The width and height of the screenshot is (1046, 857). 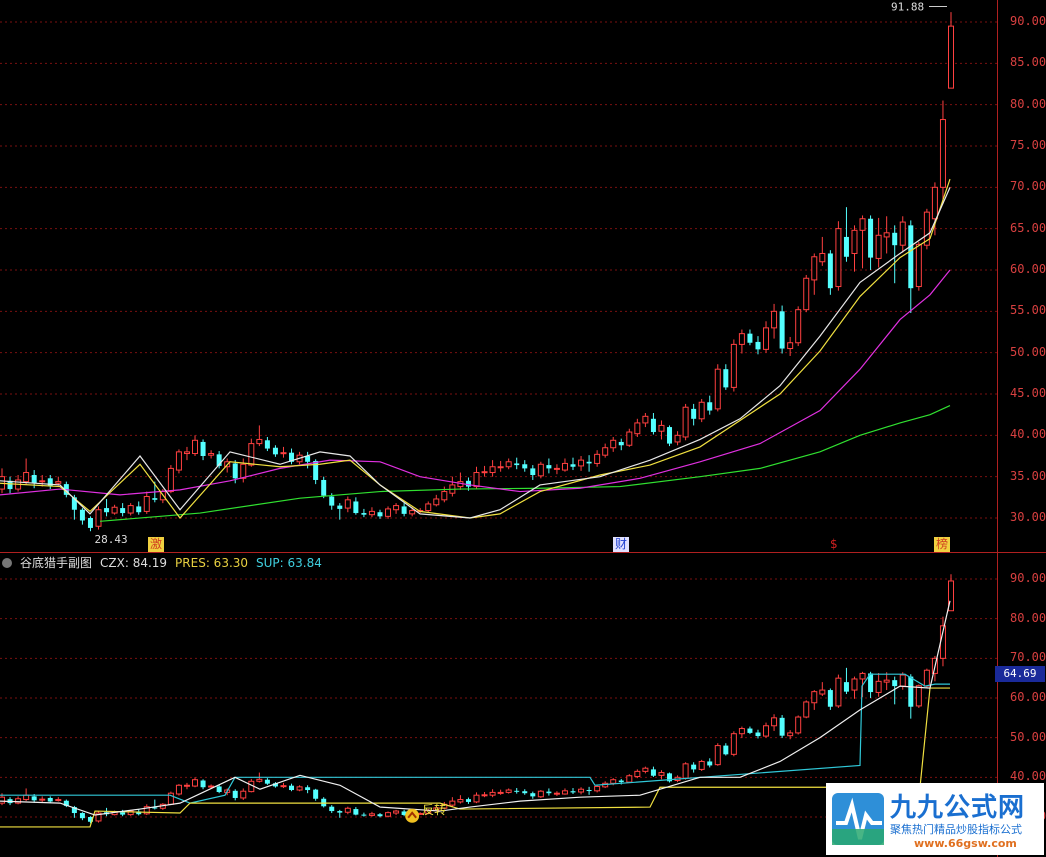 I want to click on logo-brand: 九九公式网, so click(x=958, y=808).